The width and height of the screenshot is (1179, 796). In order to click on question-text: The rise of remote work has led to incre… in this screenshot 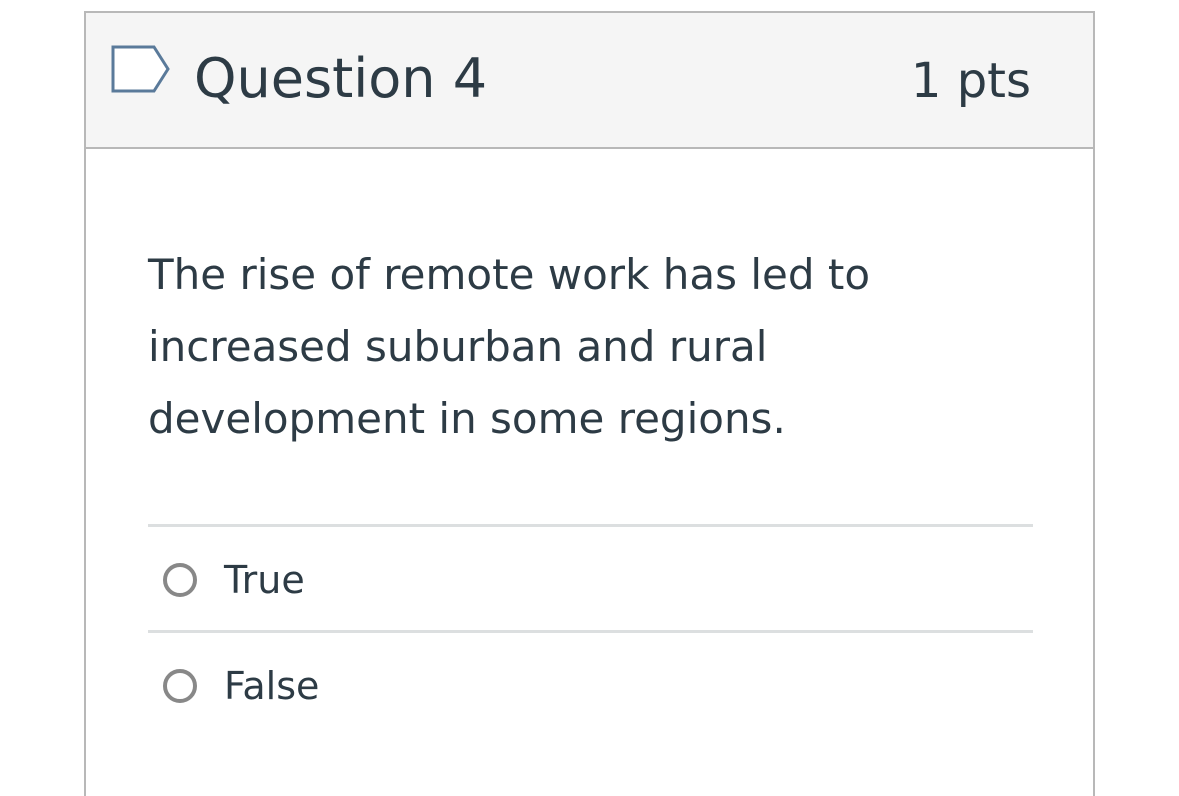, I will do `click(509, 346)`.